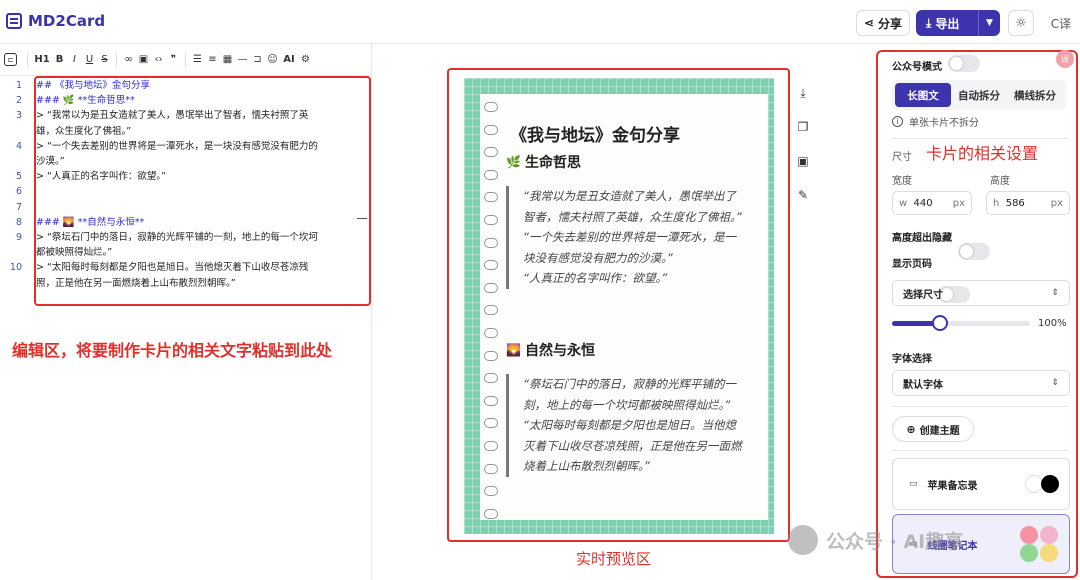 Image resolution: width=1080 pixels, height=580 pixels. Describe the element at coordinates (1065, 59) in the screenshot. I see `translate-icon: 译` at that location.